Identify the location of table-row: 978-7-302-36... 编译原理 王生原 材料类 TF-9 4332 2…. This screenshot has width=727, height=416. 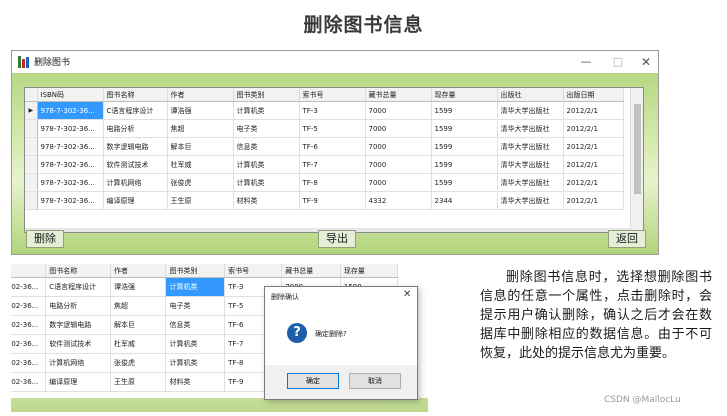
(324, 200).